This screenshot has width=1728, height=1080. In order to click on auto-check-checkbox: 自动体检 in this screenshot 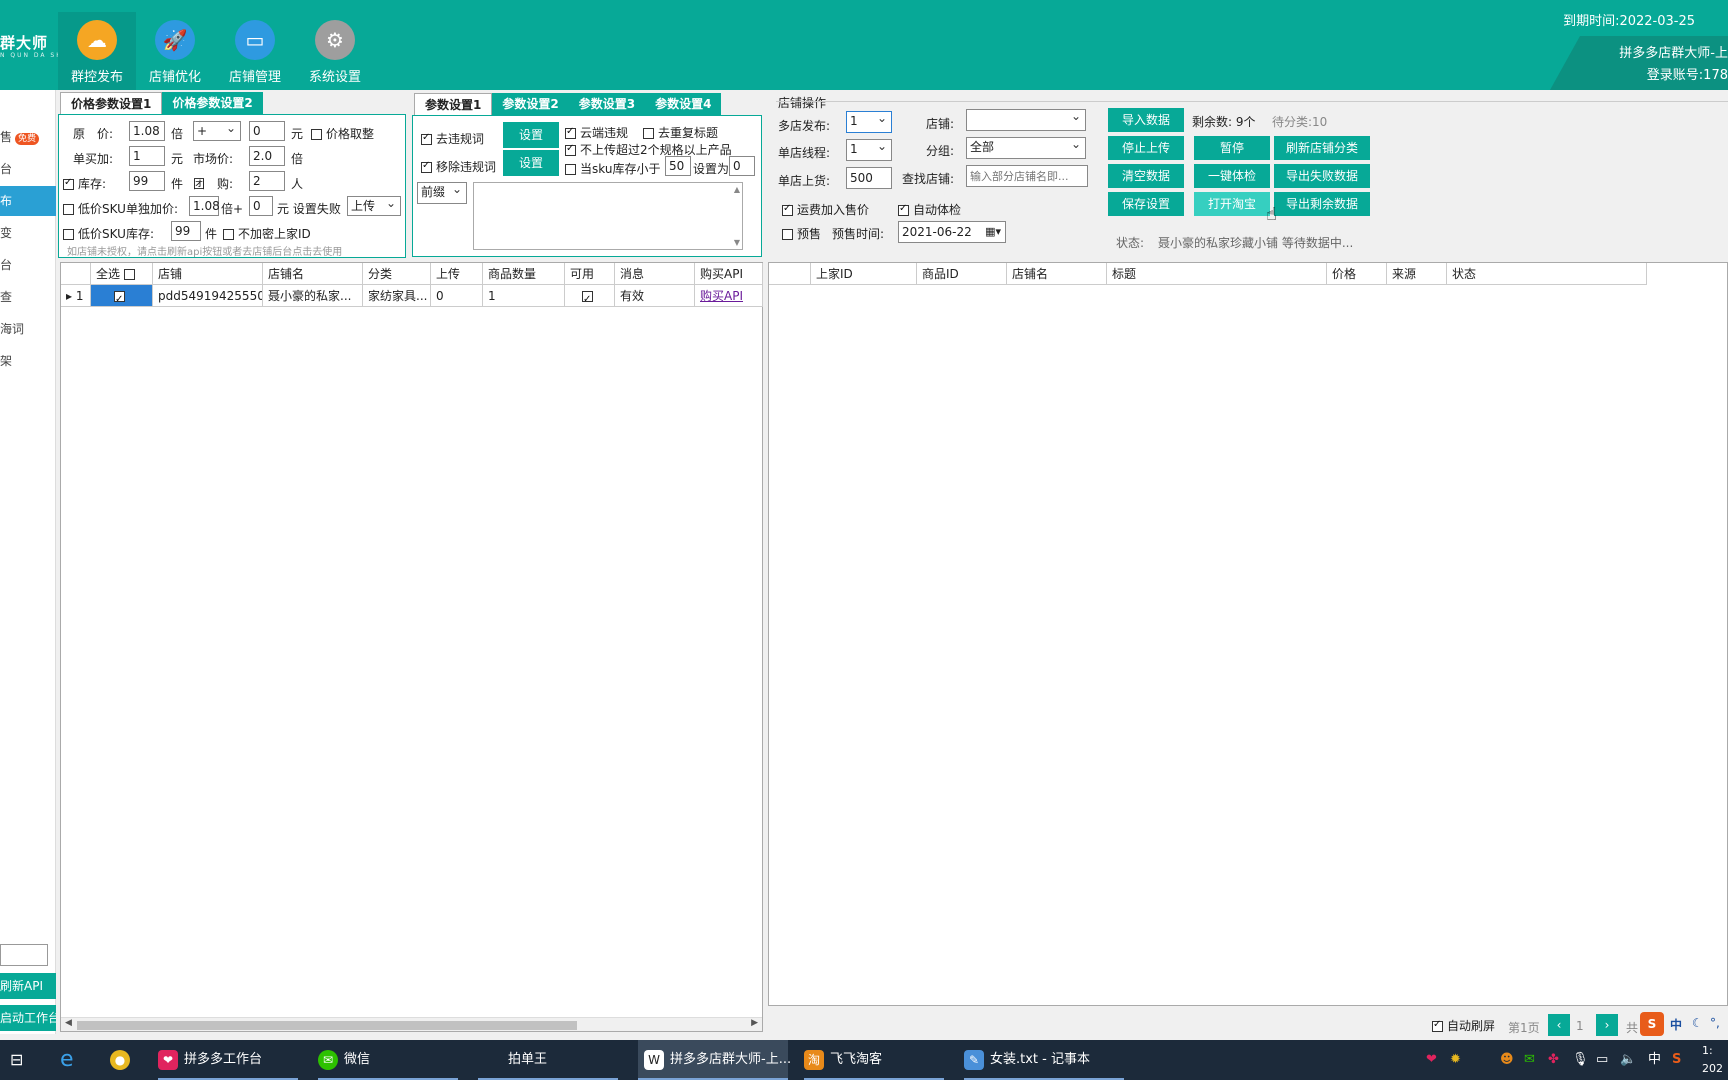, I will do `click(929, 209)`.